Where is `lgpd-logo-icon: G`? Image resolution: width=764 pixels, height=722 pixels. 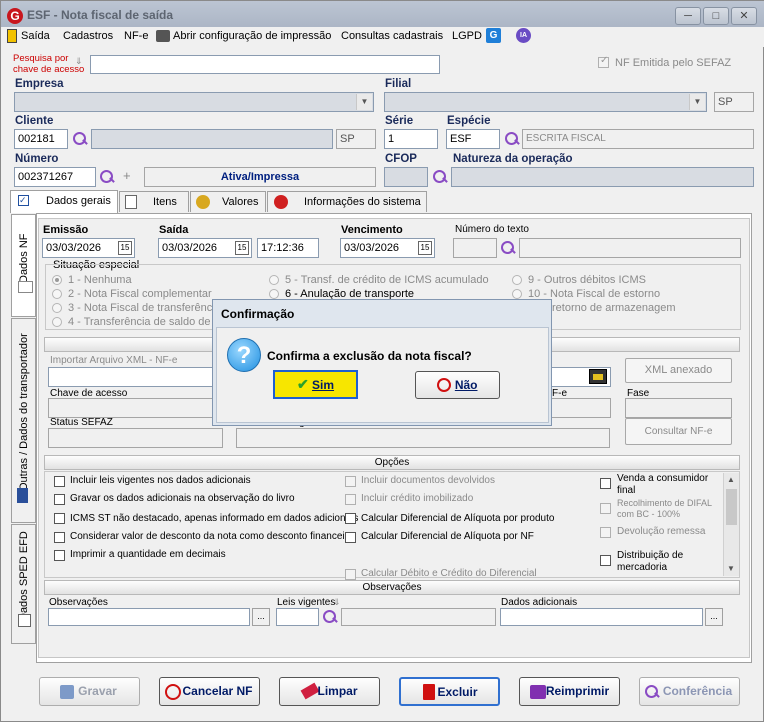 lgpd-logo-icon: G is located at coordinates (493, 35).